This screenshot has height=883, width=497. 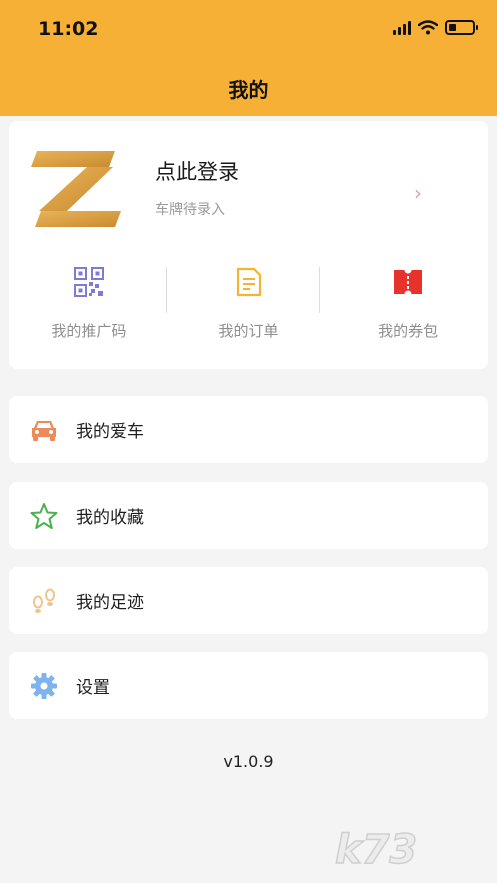 What do you see at coordinates (408, 331) in the screenshot?
I see `coupon-label: 我的券包` at bounding box center [408, 331].